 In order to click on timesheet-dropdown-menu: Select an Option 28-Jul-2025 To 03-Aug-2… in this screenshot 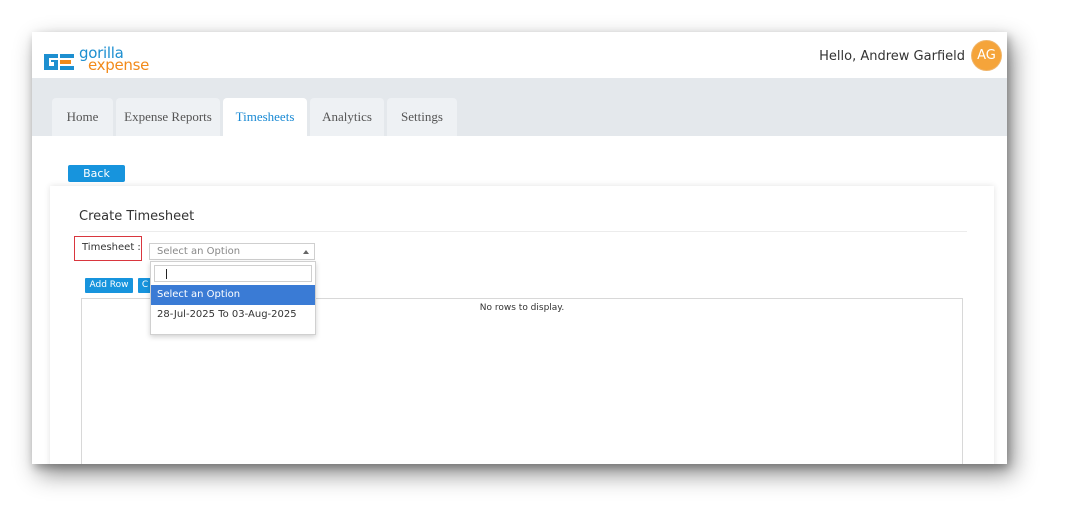, I will do `click(233, 298)`.